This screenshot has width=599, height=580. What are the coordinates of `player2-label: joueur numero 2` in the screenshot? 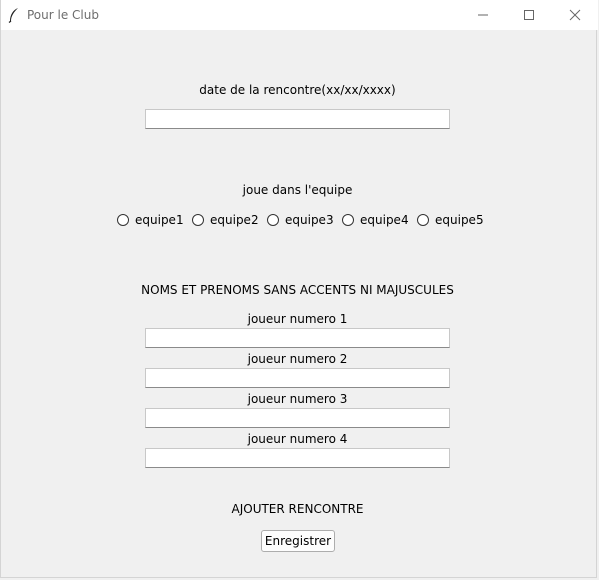 It's located at (297, 359).